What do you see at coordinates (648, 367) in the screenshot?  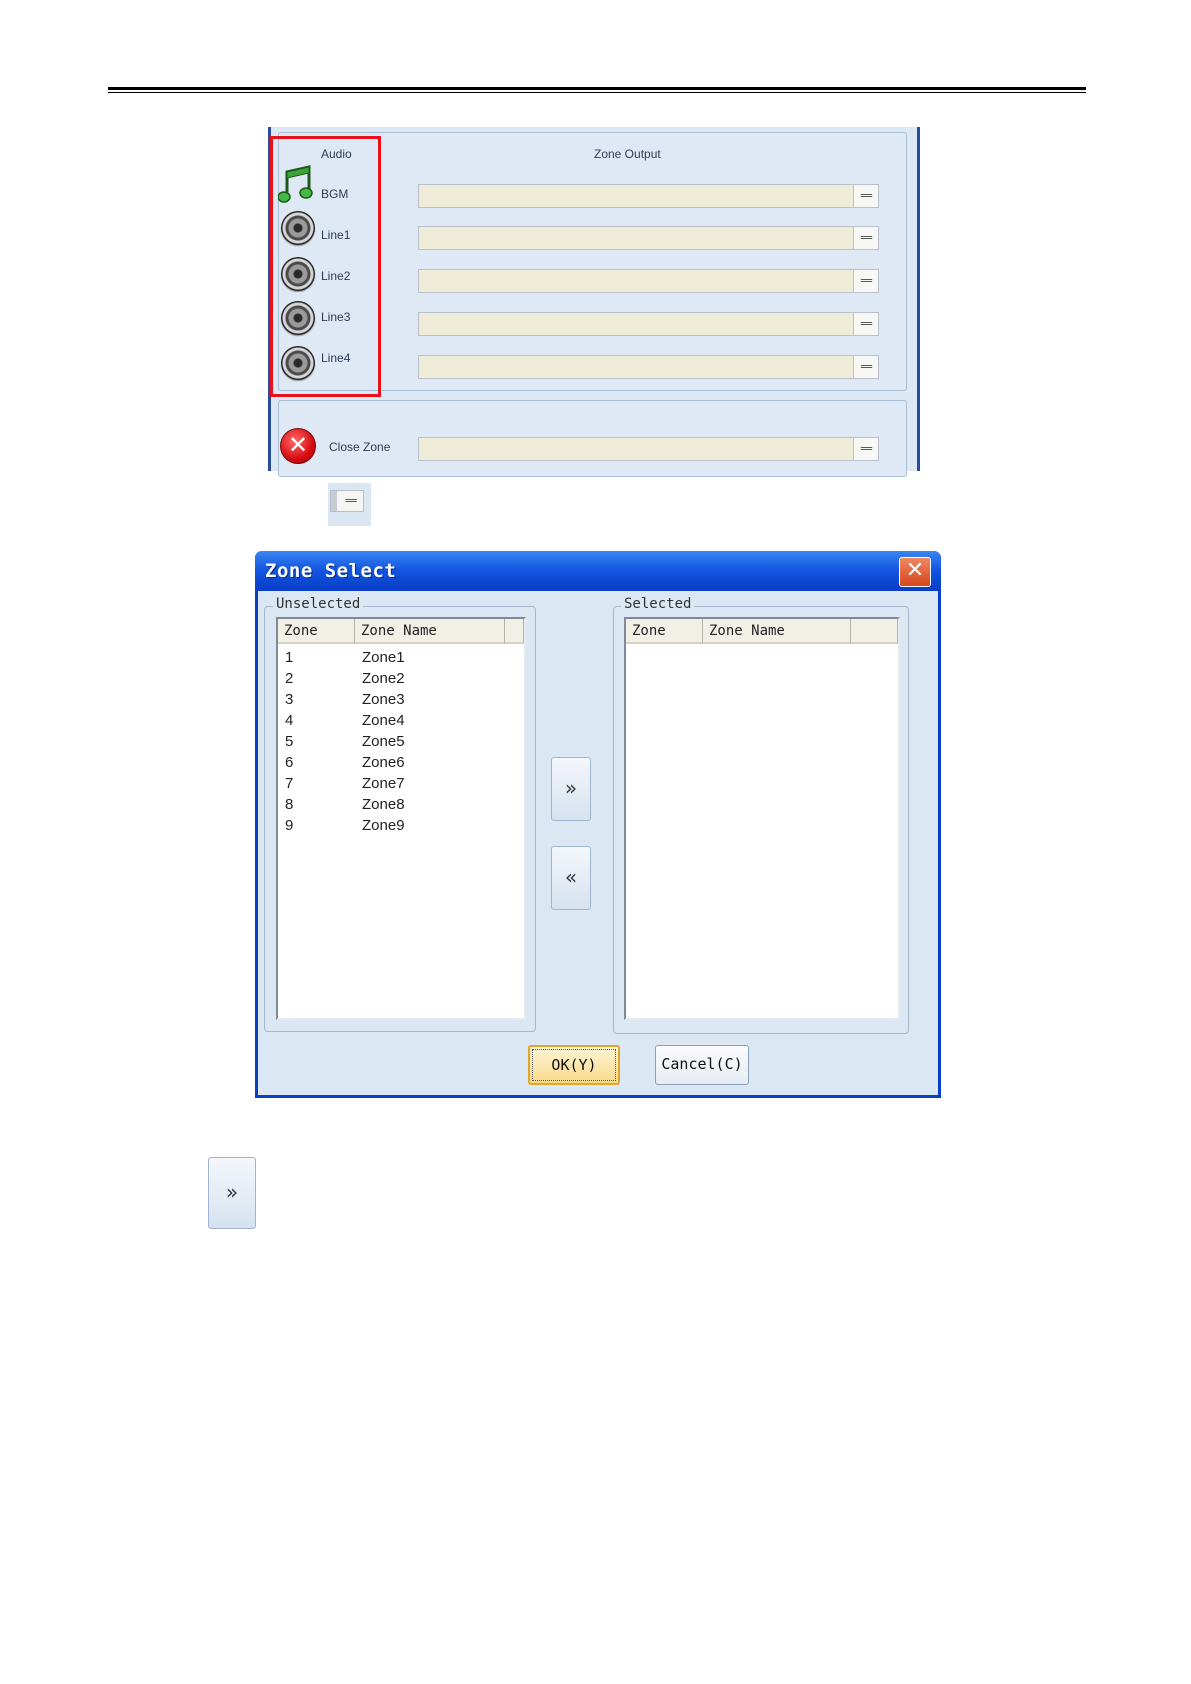 I see `zone-output-field-line4` at bounding box center [648, 367].